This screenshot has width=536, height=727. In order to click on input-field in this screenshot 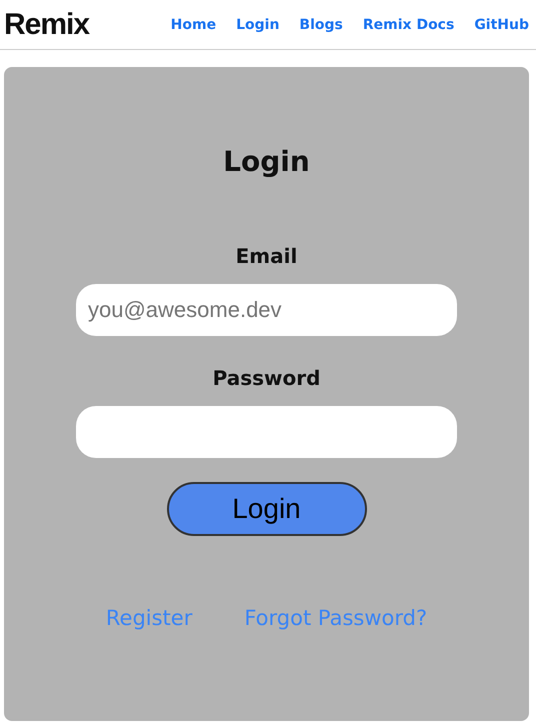, I will do `click(266, 432)`.